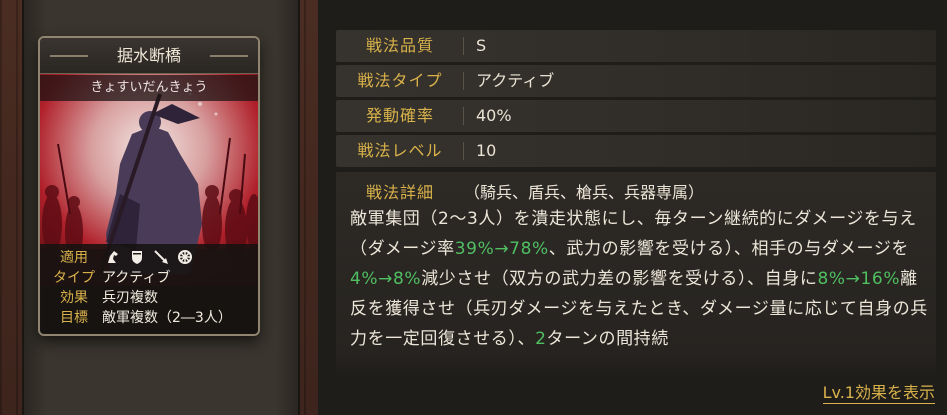  Describe the element at coordinates (74, 318) in the screenshot. I see `info-key: 目標` at that location.